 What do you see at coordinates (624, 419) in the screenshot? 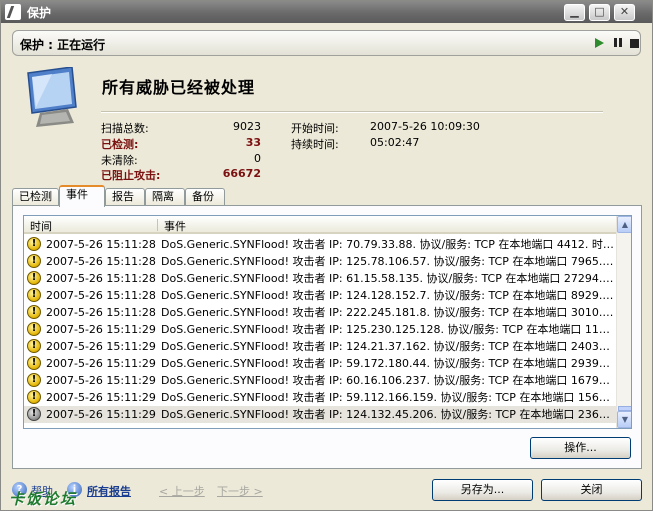
I see `scroll-down-icon: ▼` at bounding box center [624, 419].